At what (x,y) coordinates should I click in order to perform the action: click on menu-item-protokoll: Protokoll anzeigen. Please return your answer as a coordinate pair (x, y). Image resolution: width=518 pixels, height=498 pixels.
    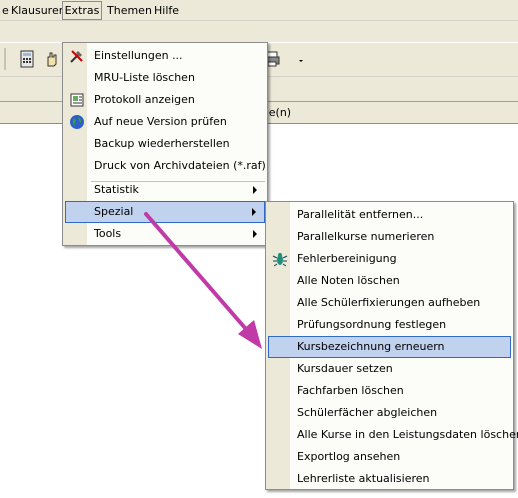
    Looking at the image, I should click on (165, 100).